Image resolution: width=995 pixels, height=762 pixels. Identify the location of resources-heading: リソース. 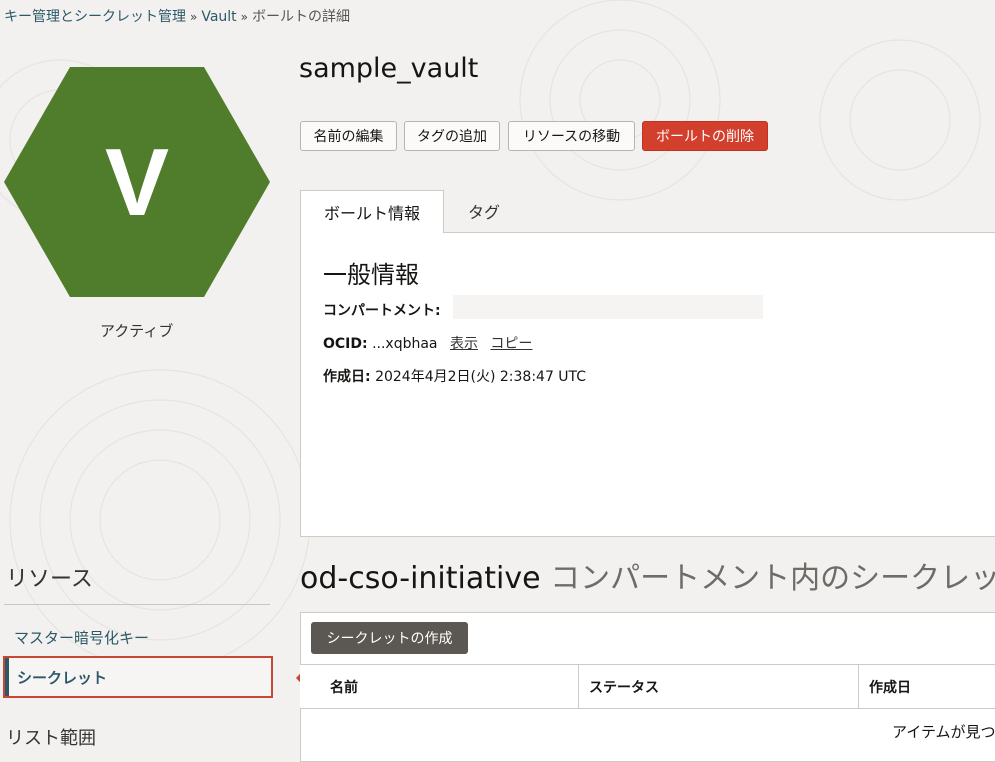
(49, 579).